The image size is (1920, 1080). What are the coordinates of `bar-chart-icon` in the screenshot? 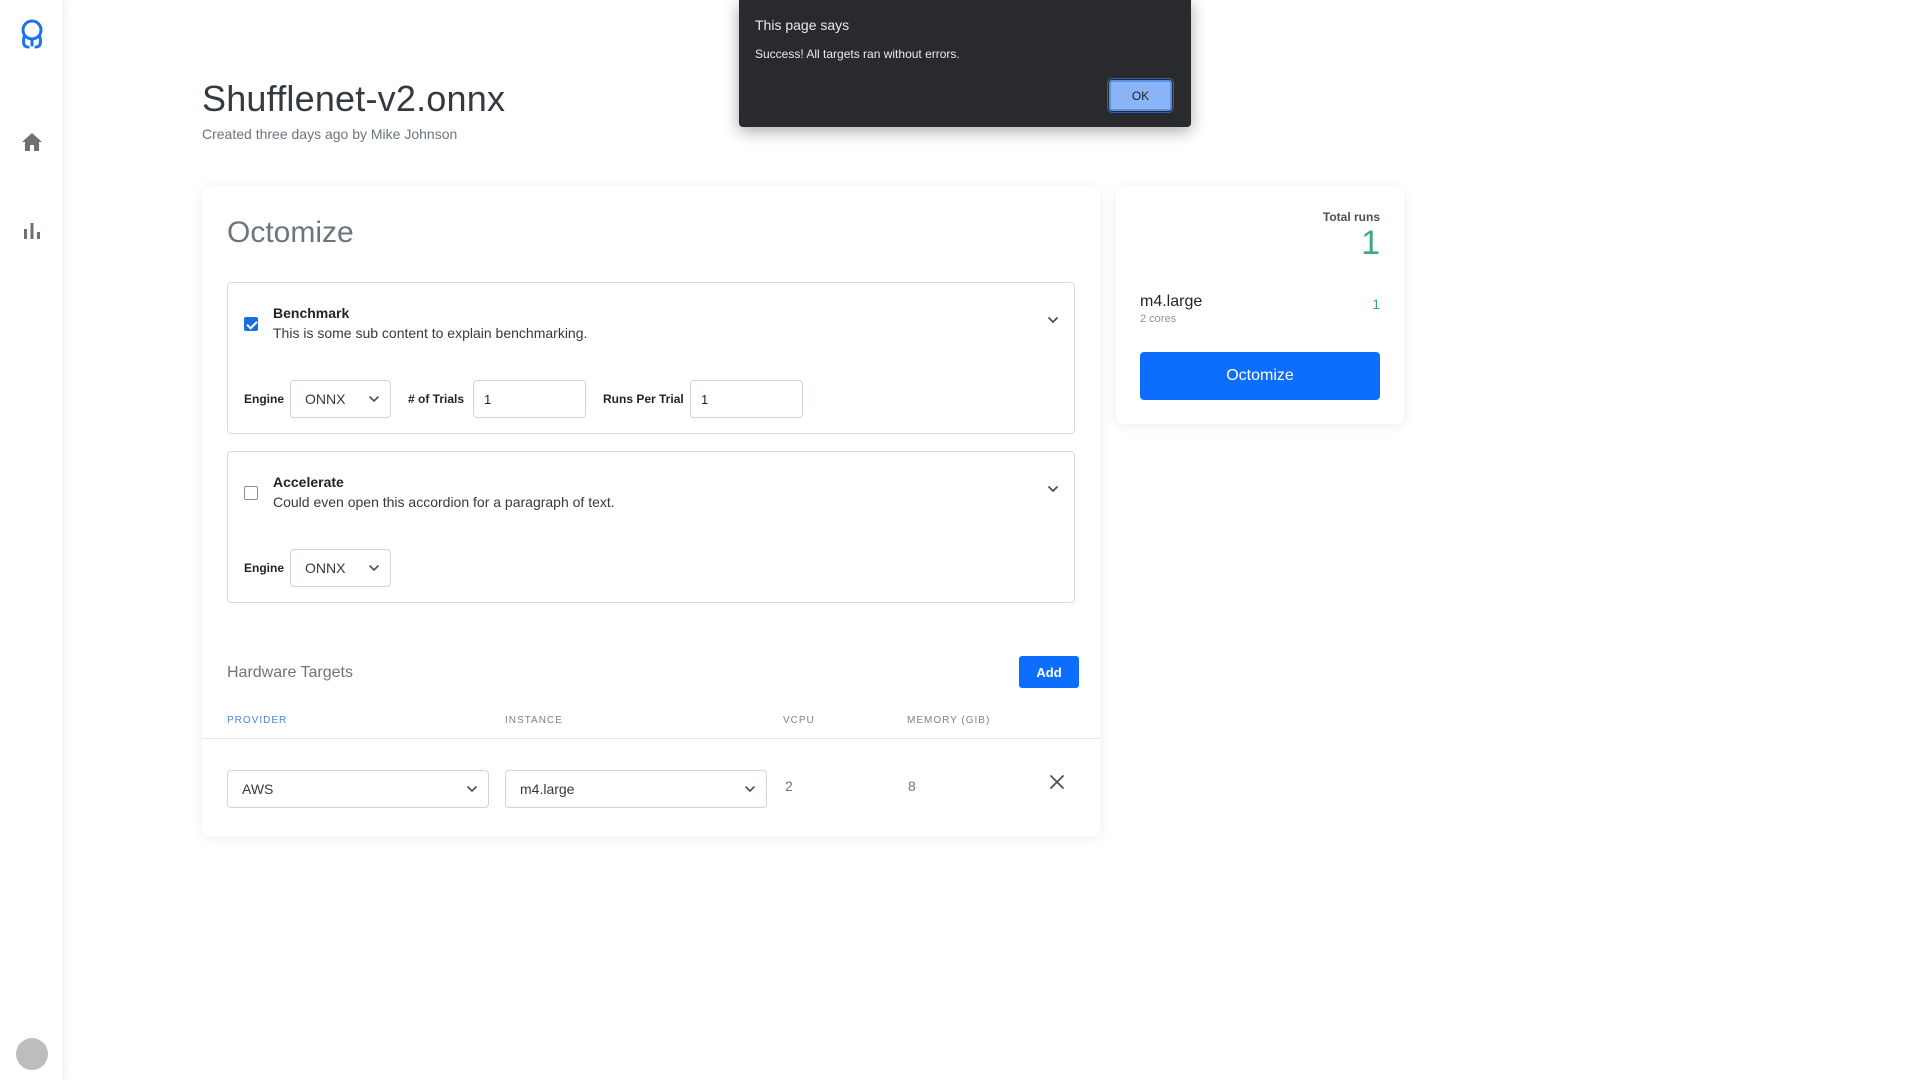 It's located at (32, 230).